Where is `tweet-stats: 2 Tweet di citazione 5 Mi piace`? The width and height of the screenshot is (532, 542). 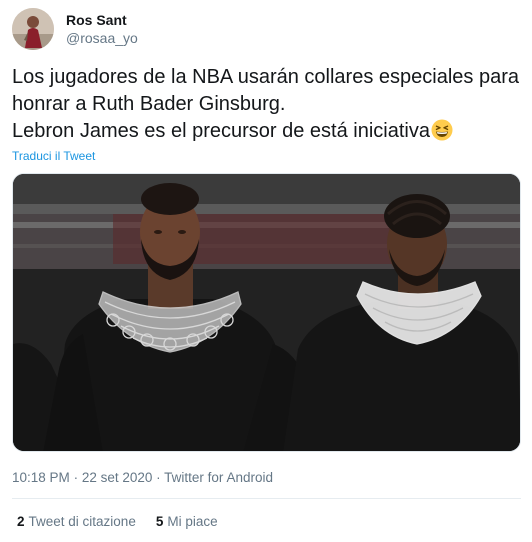
tweet-stats: 2 Tweet di citazione 5 Mi piace is located at coordinates (127, 522).